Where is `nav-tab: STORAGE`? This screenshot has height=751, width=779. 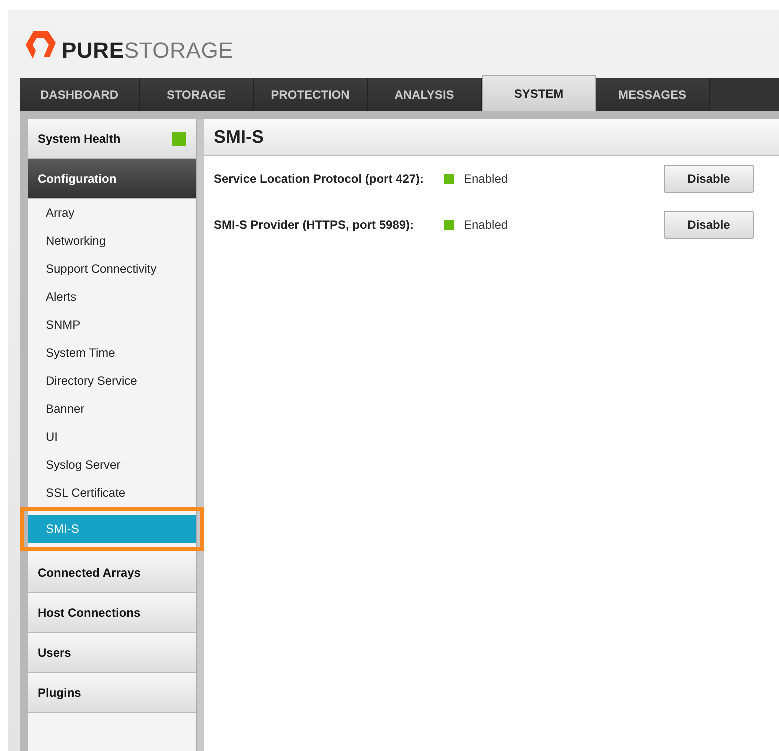 nav-tab: STORAGE is located at coordinates (197, 94).